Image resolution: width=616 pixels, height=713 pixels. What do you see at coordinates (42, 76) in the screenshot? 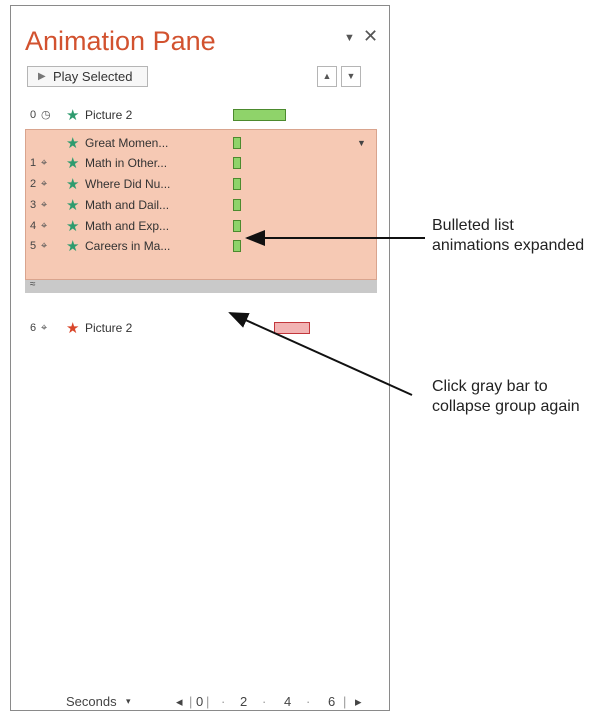
I see `play-icon: ▶` at bounding box center [42, 76].